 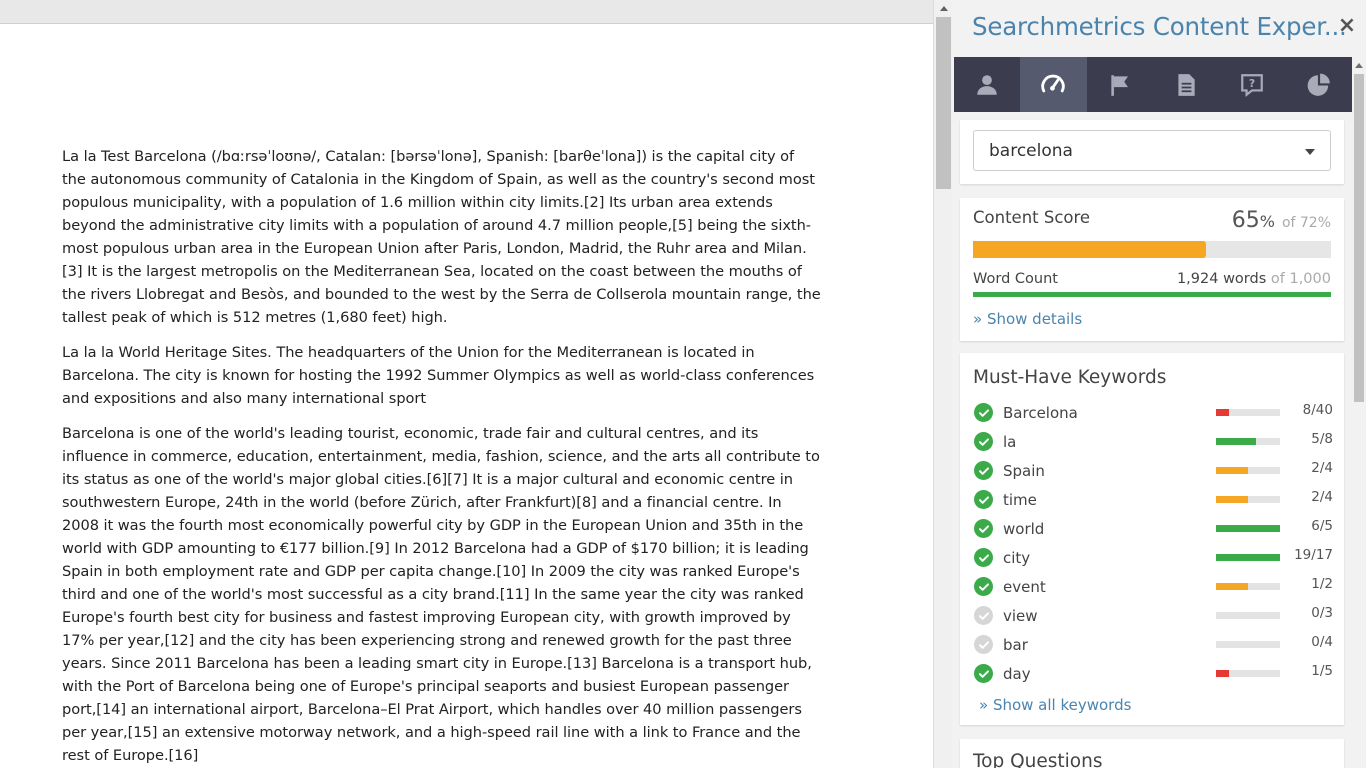 I want to click on question-icon: ?, so click(x=1252, y=85).